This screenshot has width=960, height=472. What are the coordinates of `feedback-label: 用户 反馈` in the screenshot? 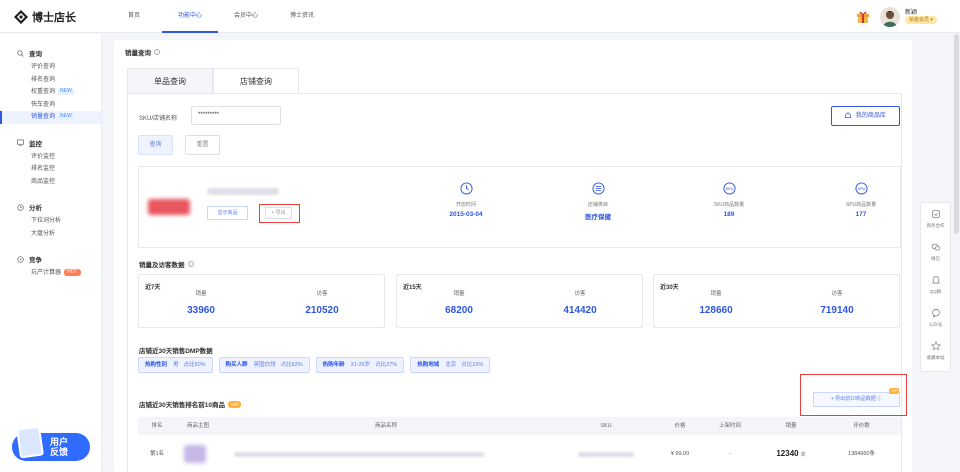 It's located at (59, 447).